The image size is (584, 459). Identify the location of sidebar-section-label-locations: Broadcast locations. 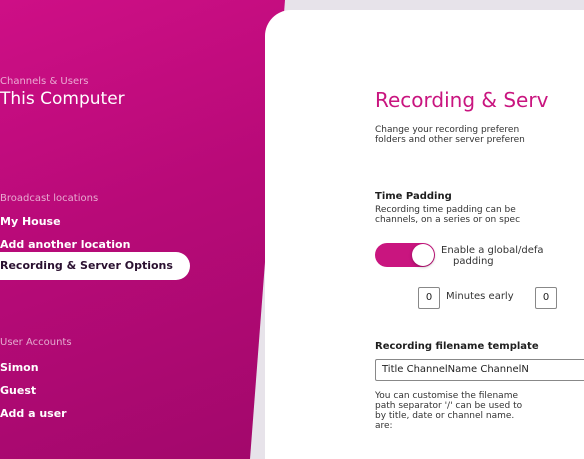
(49, 198).